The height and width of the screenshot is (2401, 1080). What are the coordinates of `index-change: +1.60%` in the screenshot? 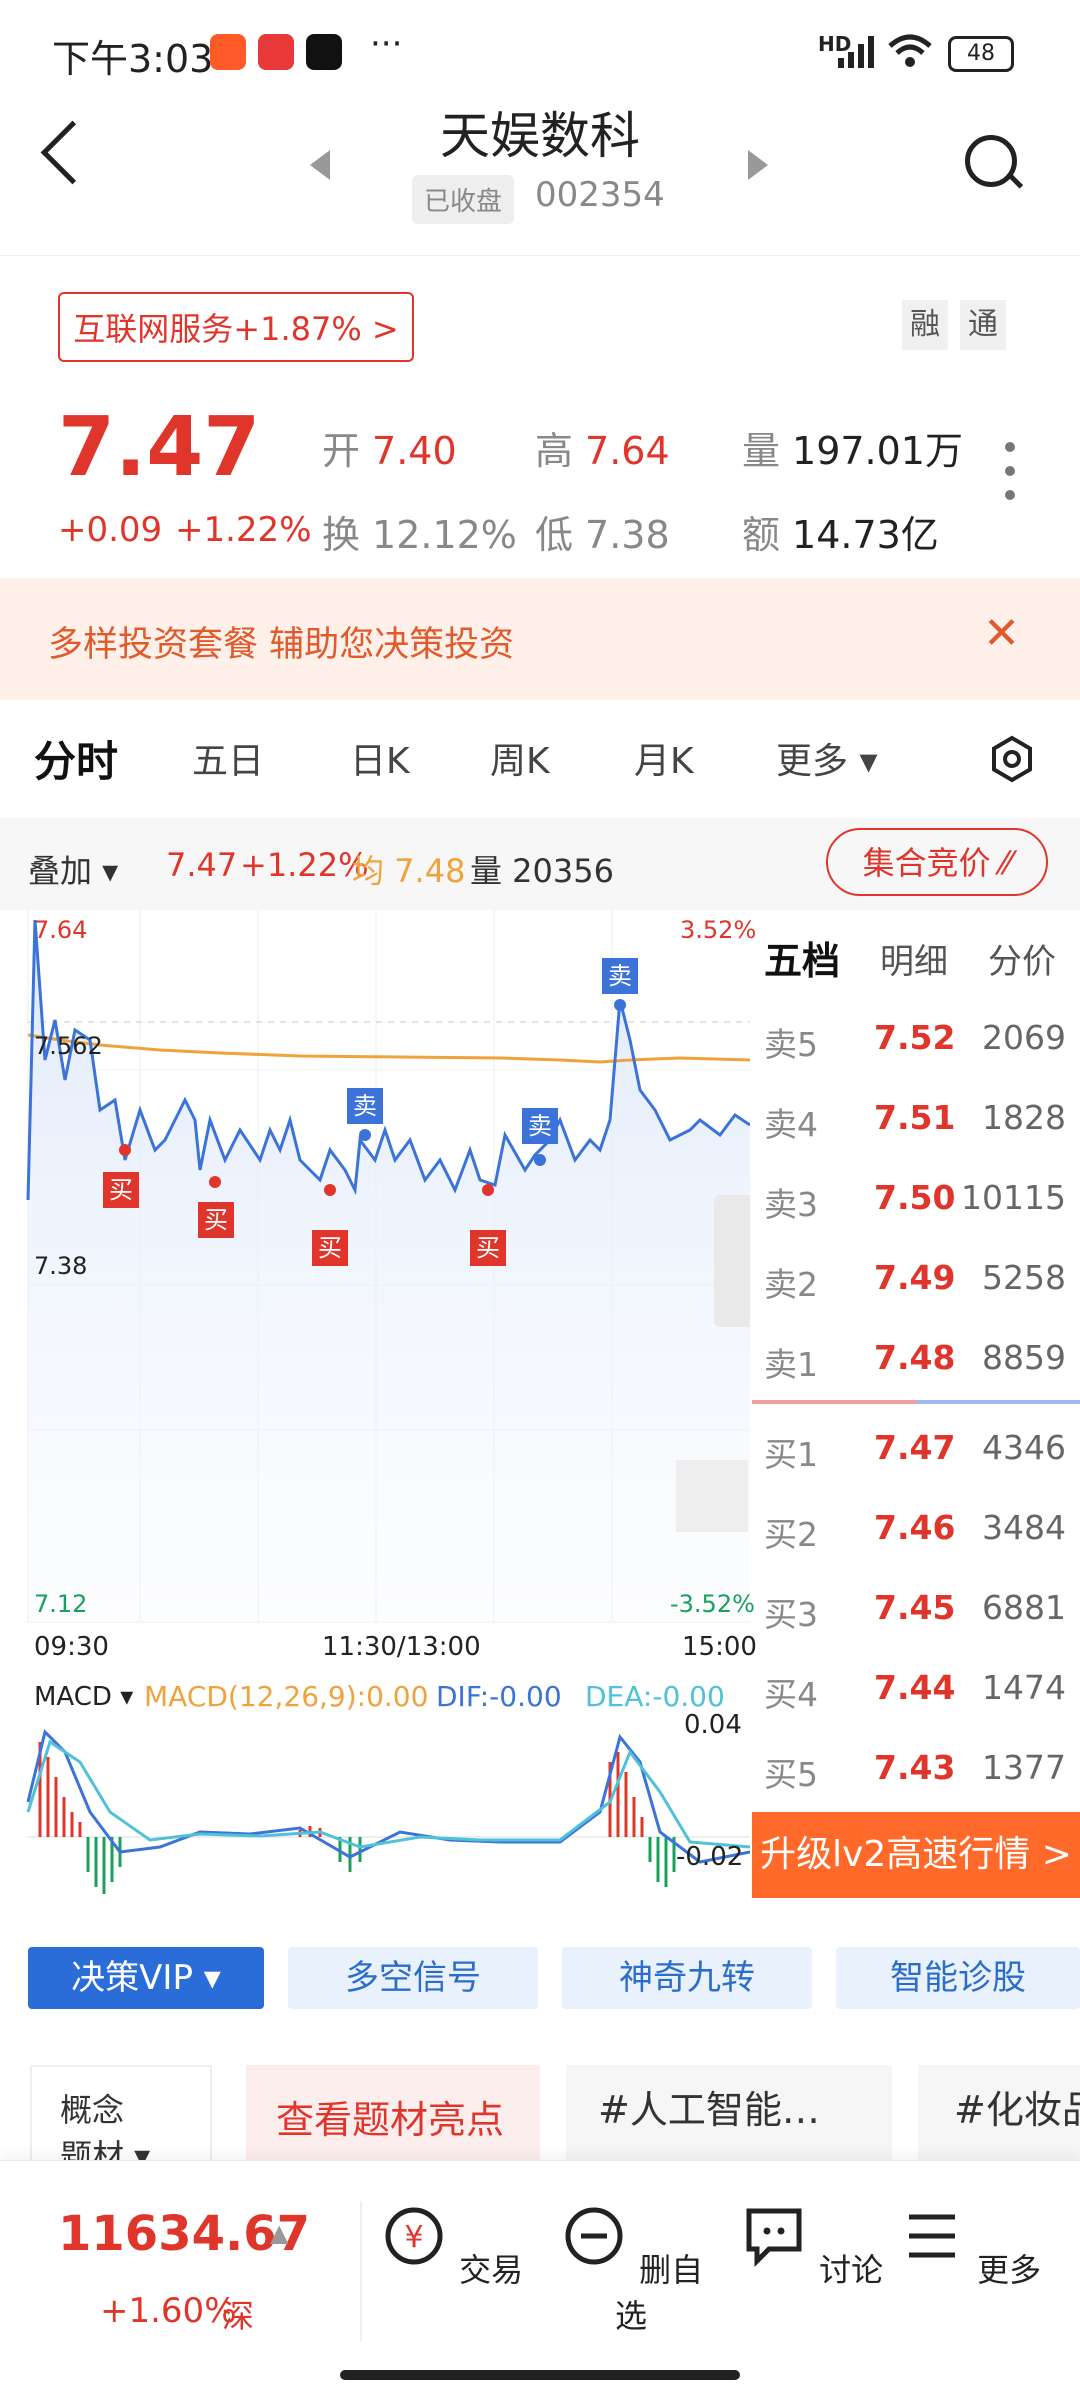 It's located at (168, 2311).